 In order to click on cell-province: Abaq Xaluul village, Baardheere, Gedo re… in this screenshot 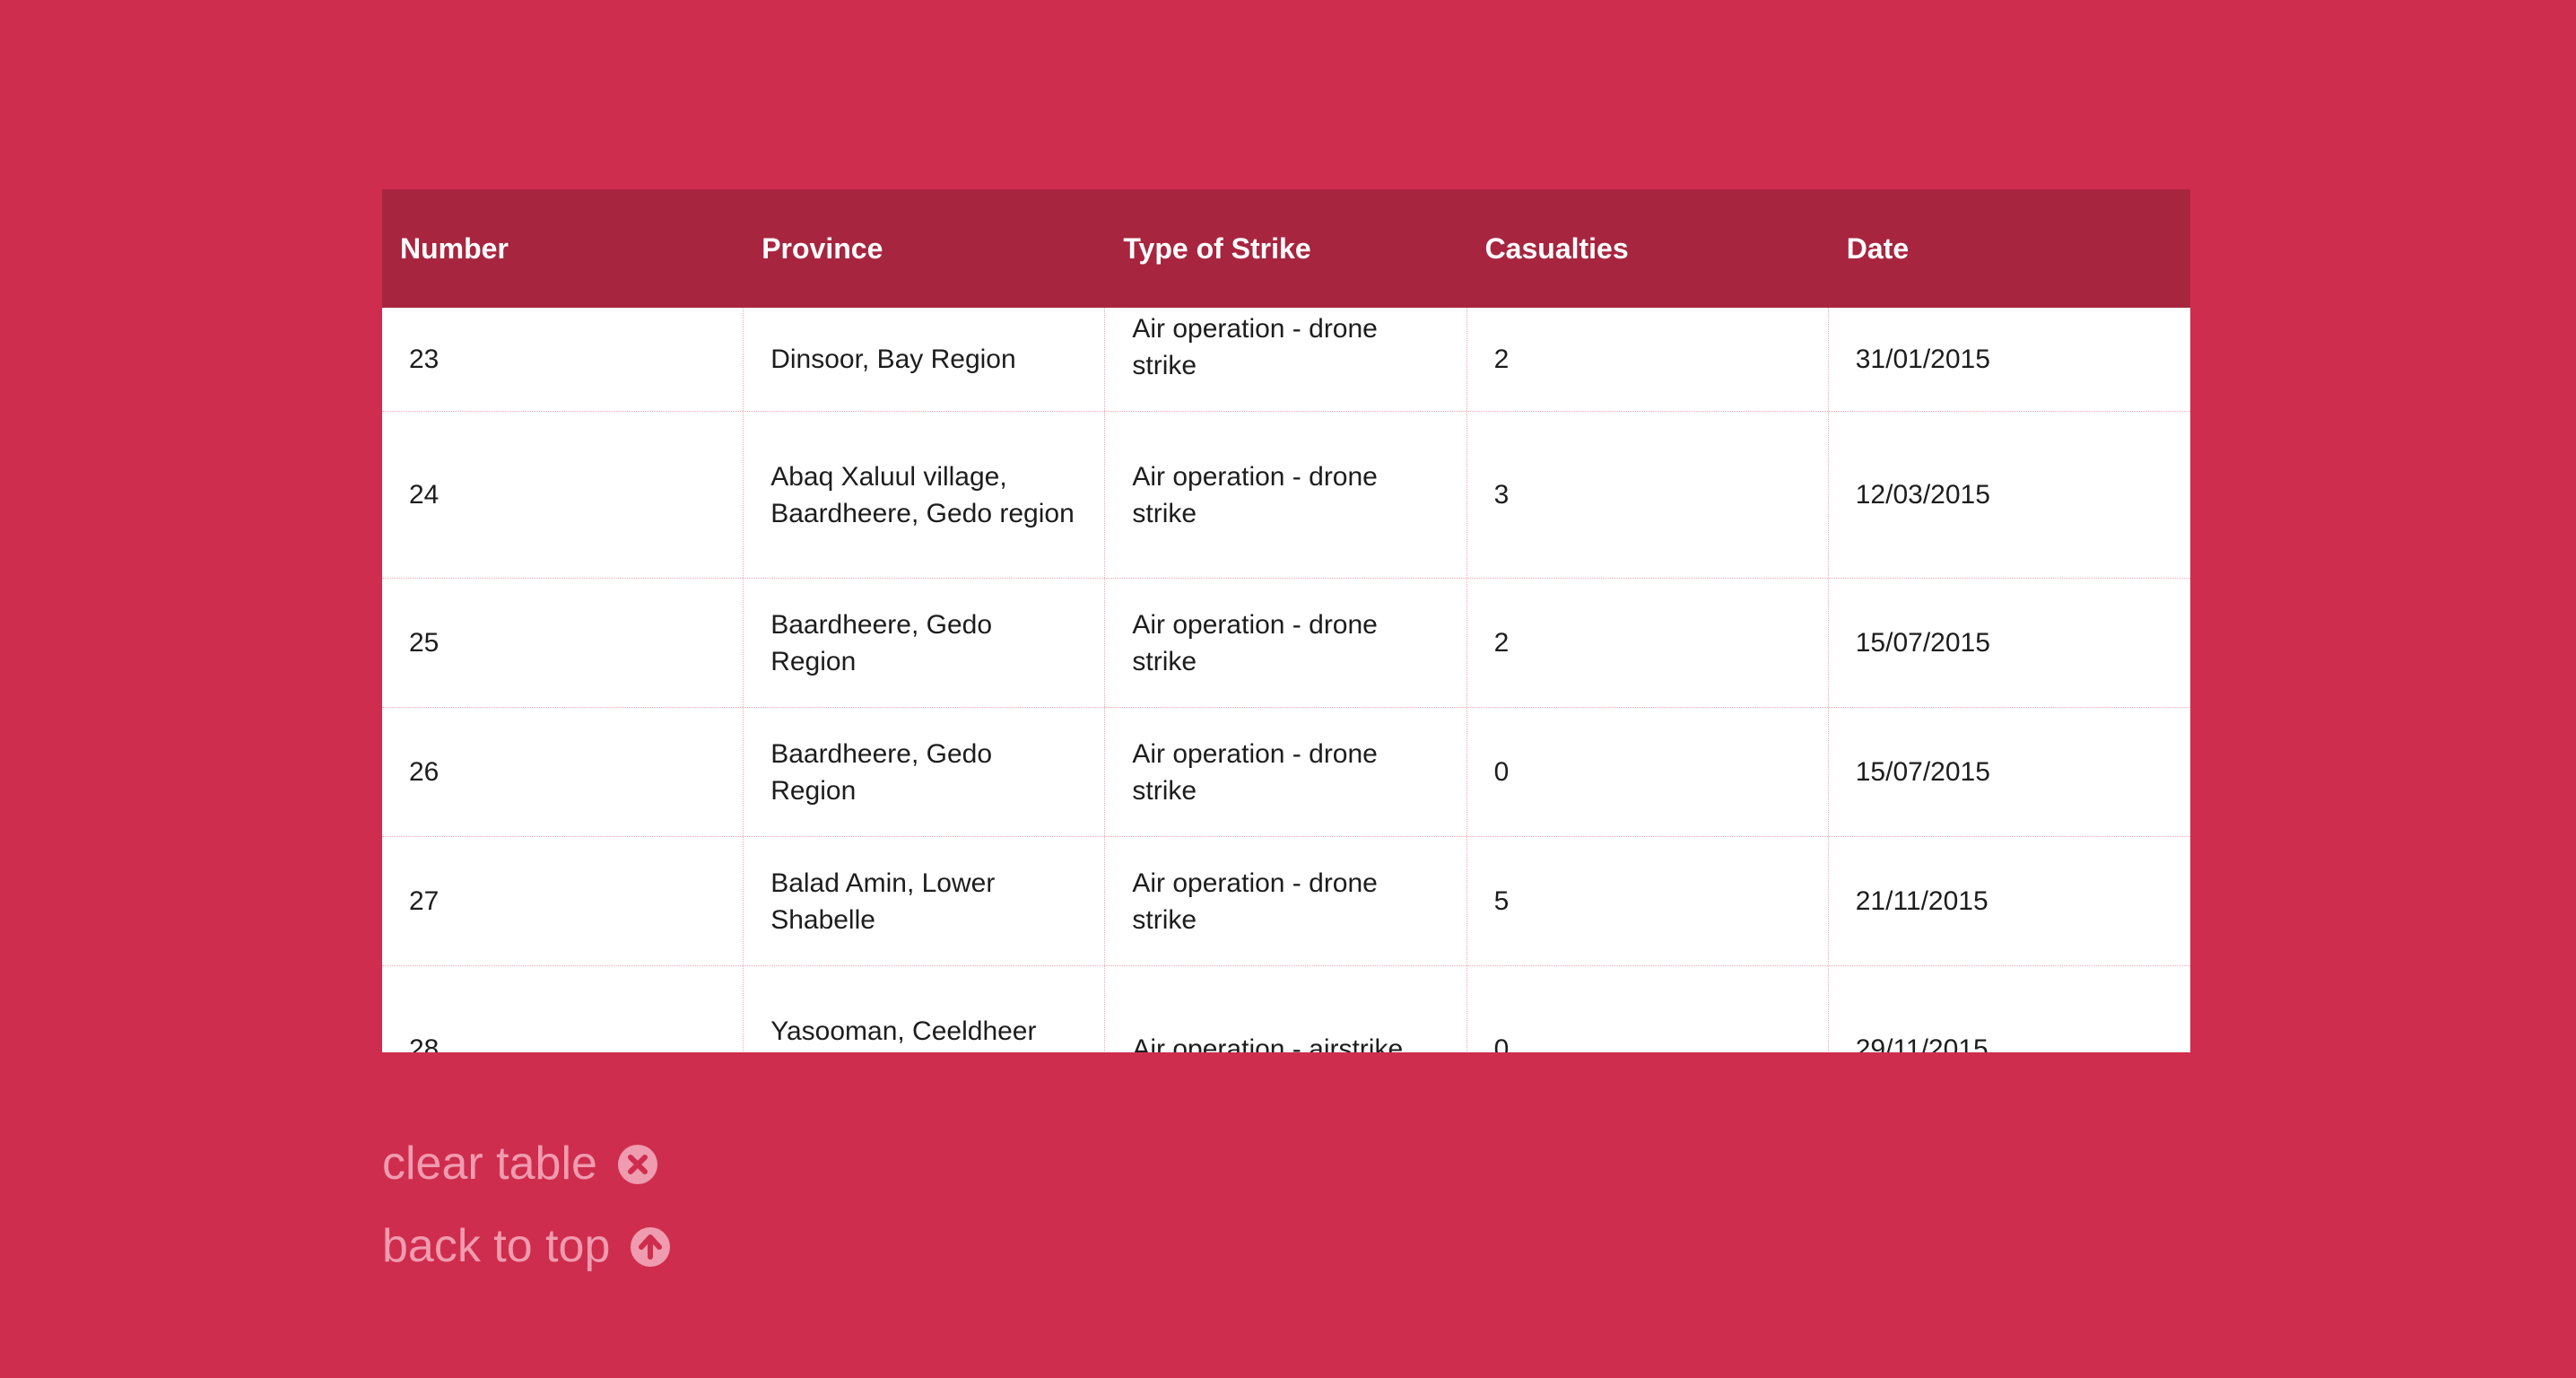, I will do `click(925, 495)`.